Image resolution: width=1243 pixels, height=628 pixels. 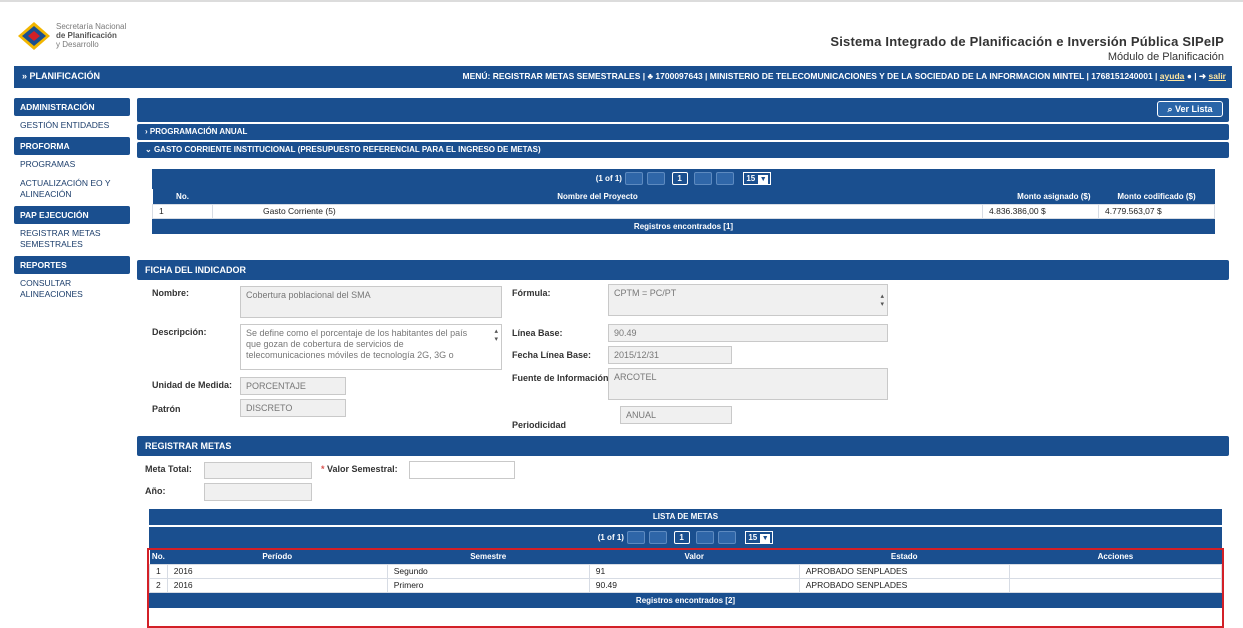 I want to click on ver-lista-button: ⌕ Ver Lista, so click(x=1190, y=109).